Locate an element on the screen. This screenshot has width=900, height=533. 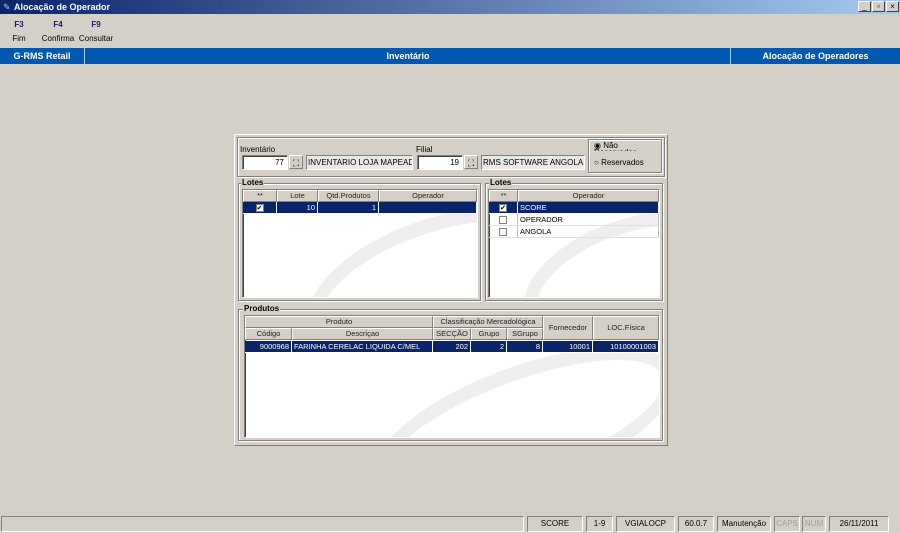
radio-reservados: ○ Reservados is located at coordinates (619, 162).